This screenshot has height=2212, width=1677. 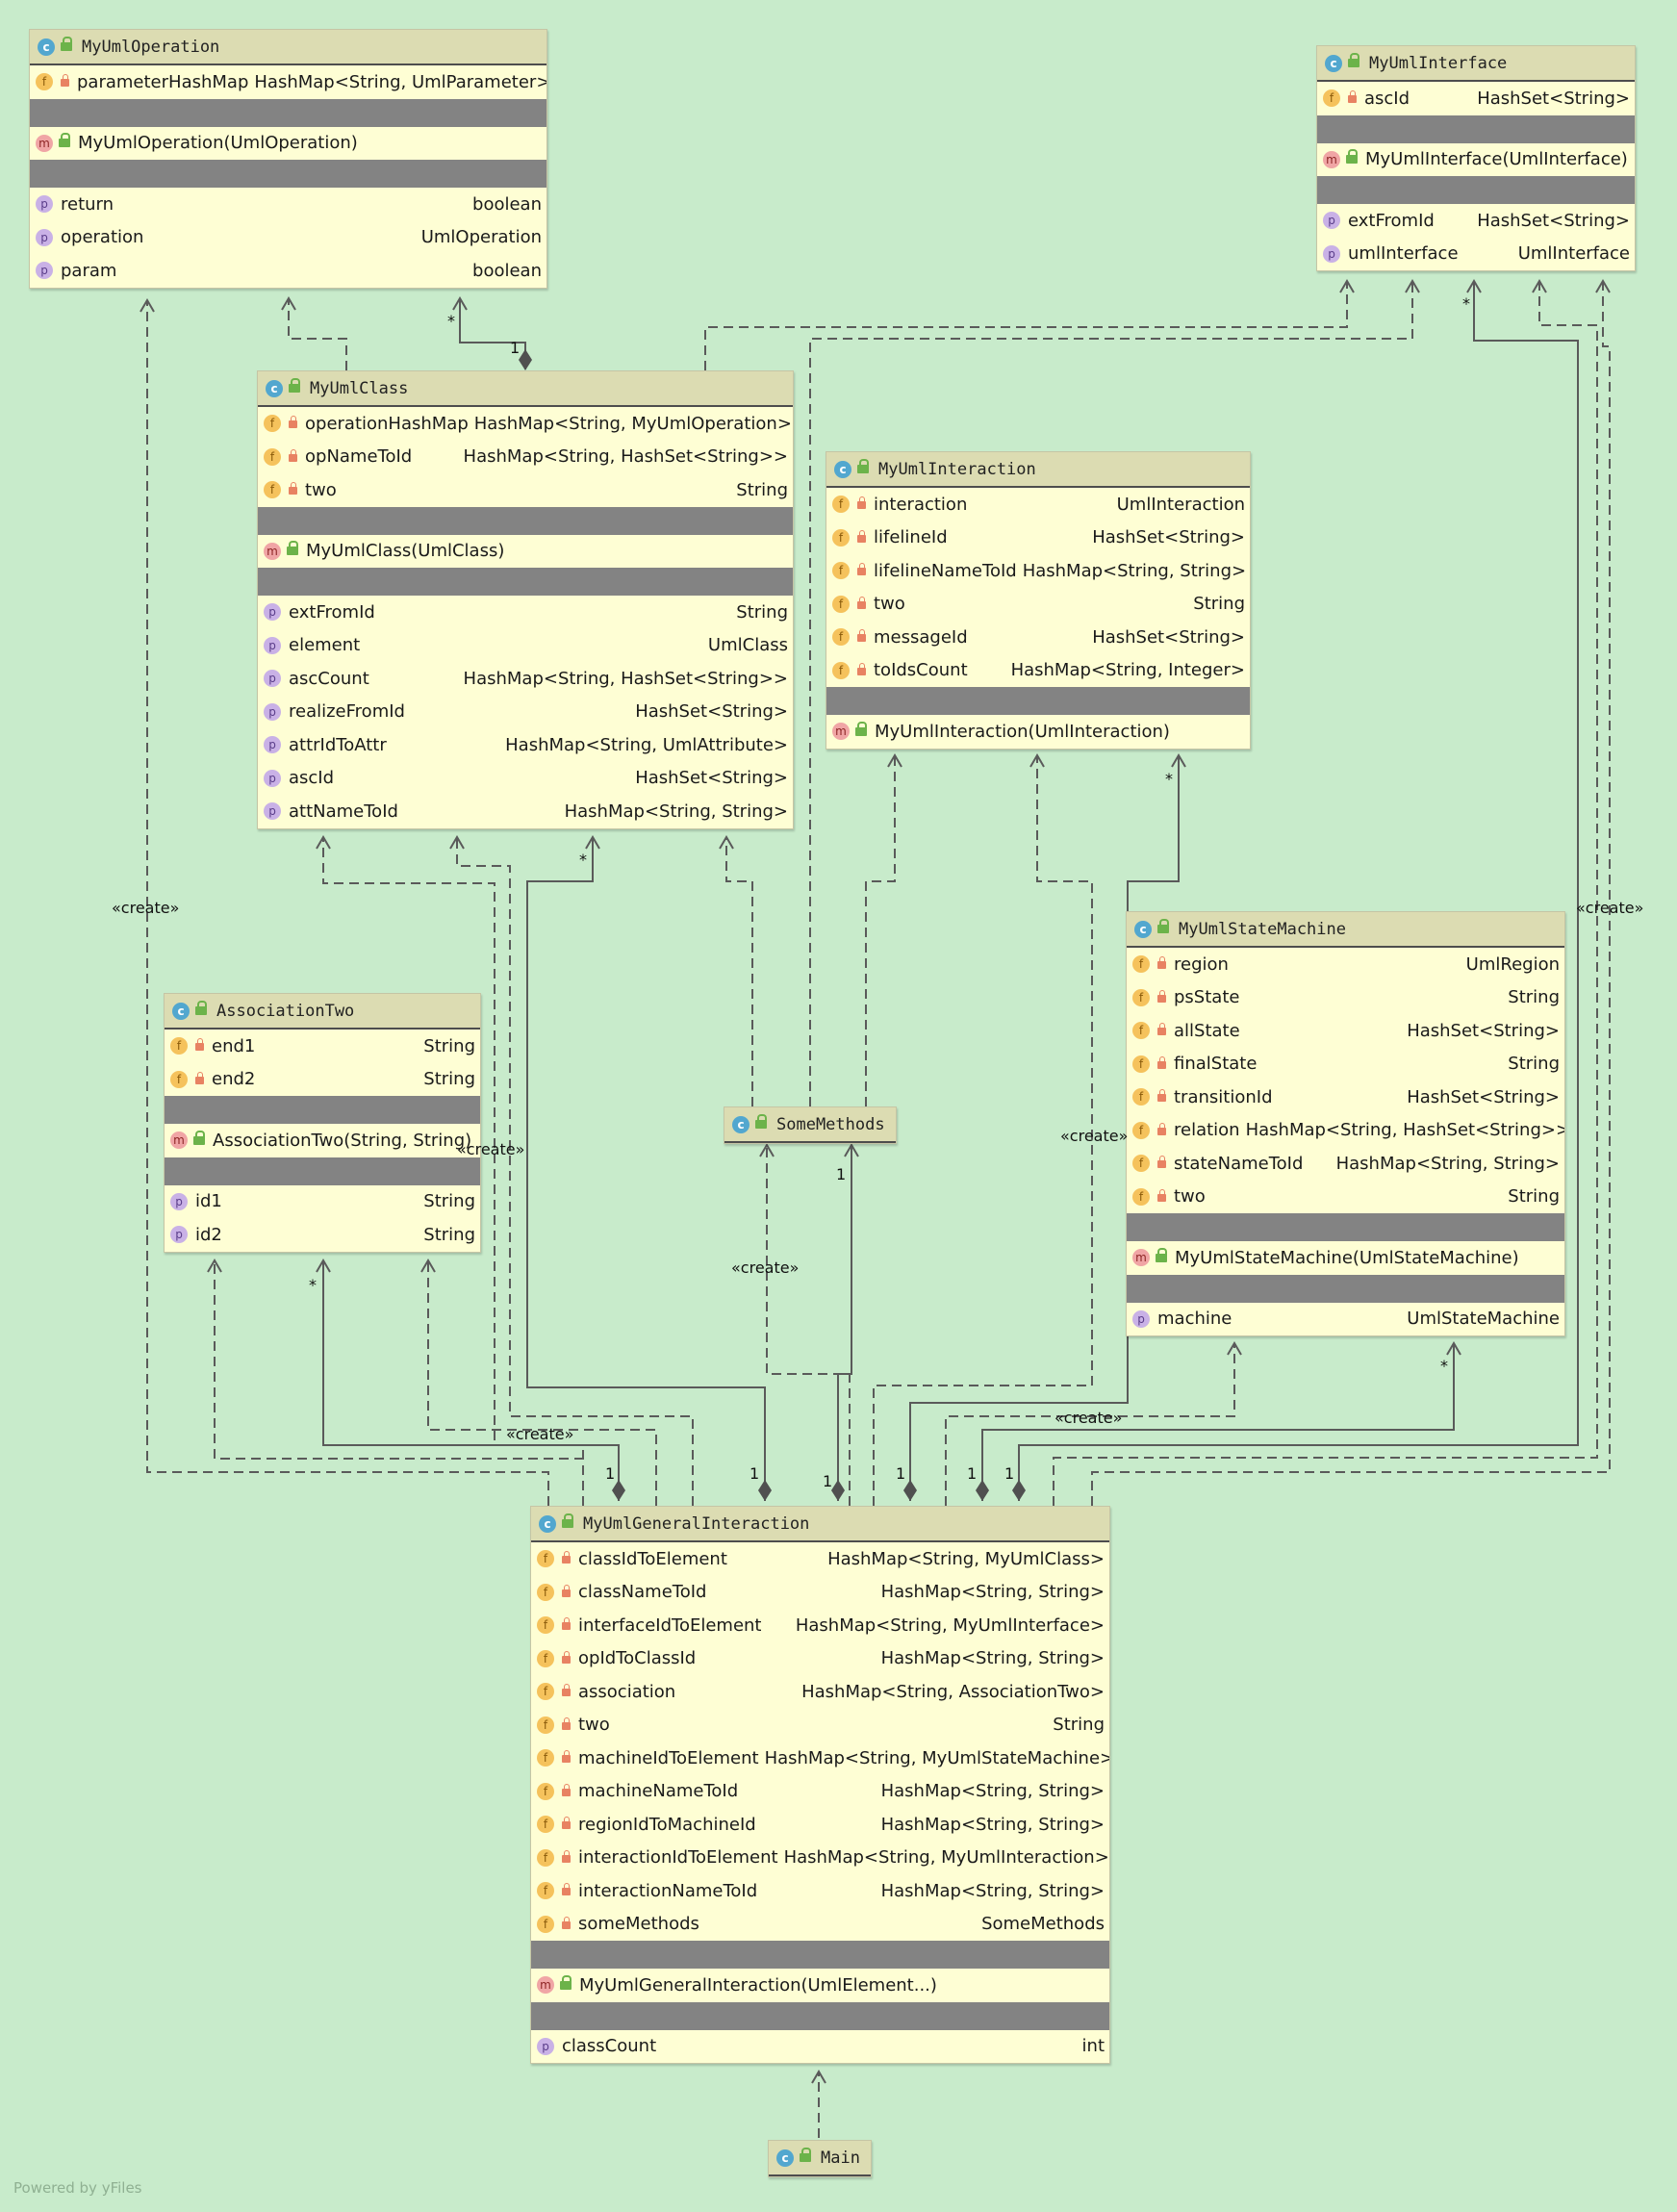 What do you see at coordinates (1038, 571) in the screenshot?
I see `field-row: f lifelineNameToId HashMap<String, String>` at bounding box center [1038, 571].